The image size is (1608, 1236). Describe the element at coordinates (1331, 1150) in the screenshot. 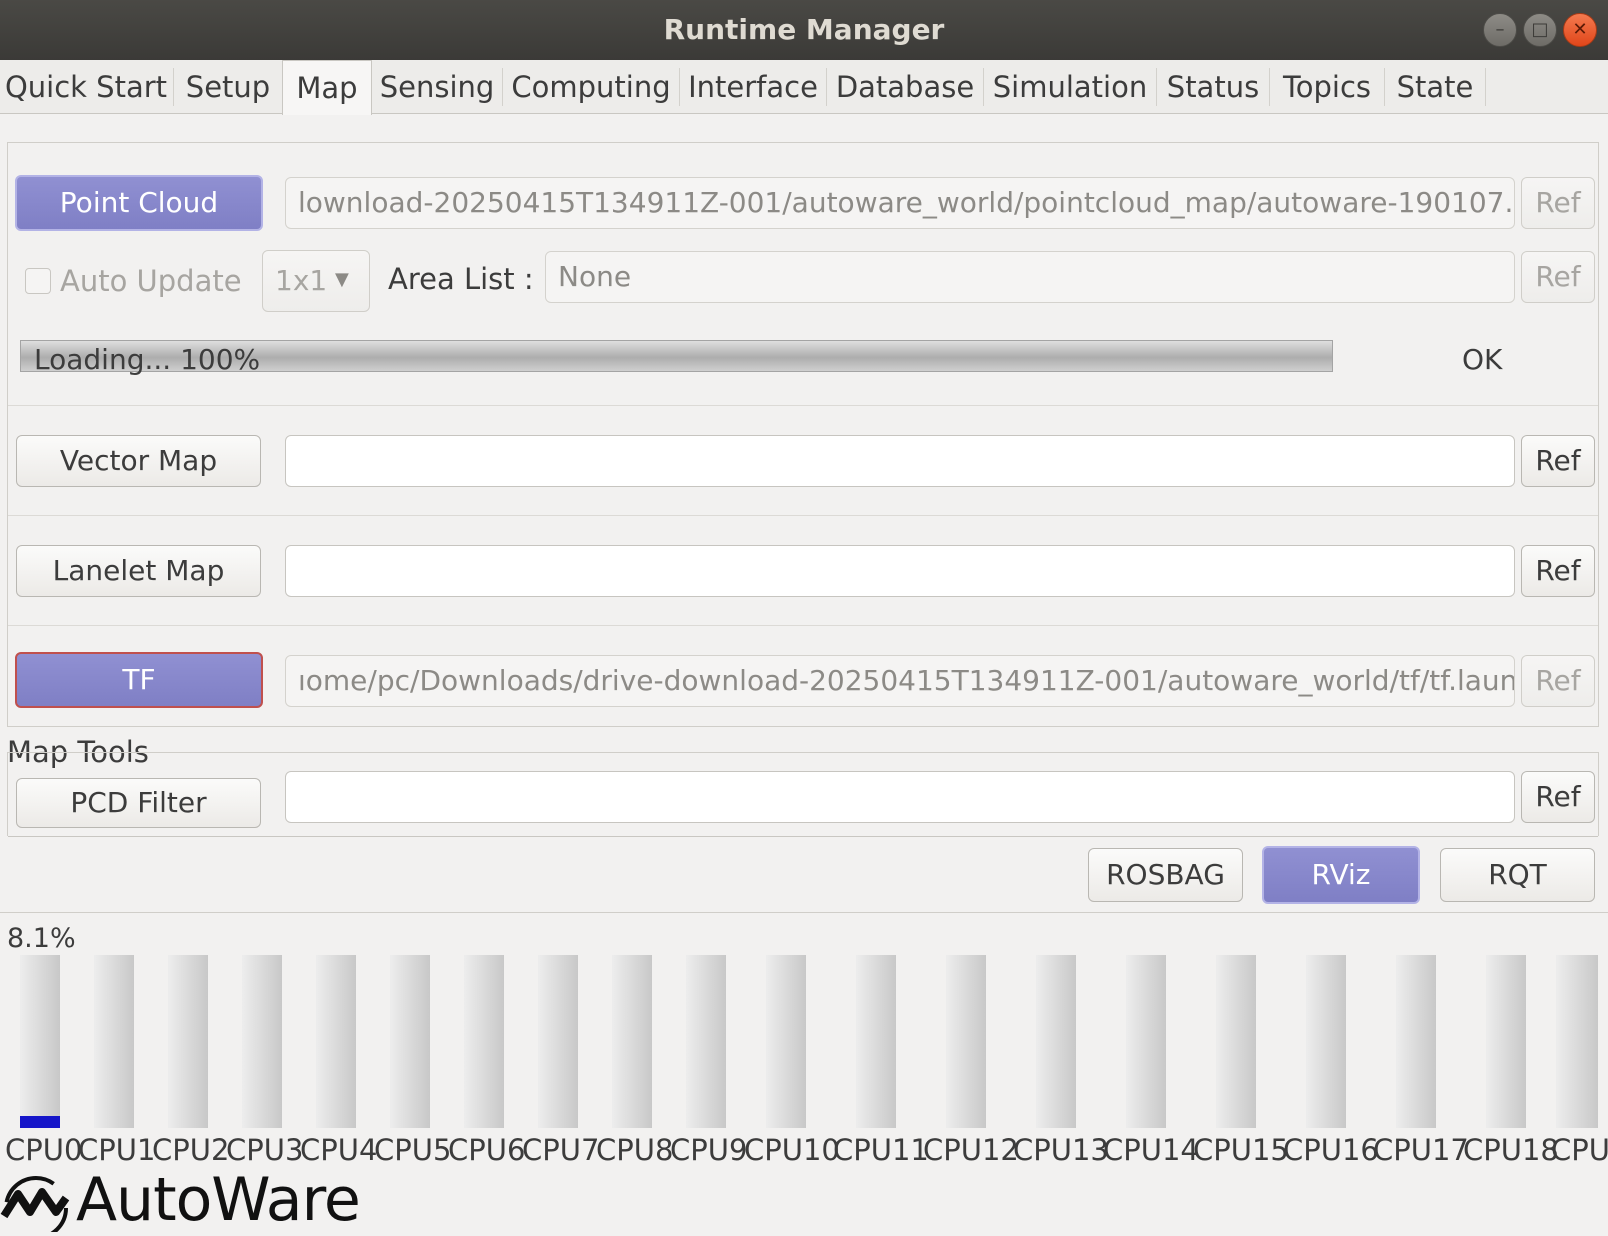

I see `cpu-label: CPU16` at that location.